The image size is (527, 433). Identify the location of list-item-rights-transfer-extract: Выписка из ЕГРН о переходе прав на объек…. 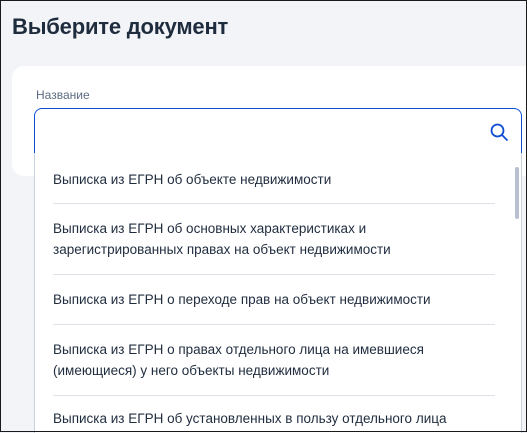
(274, 300).